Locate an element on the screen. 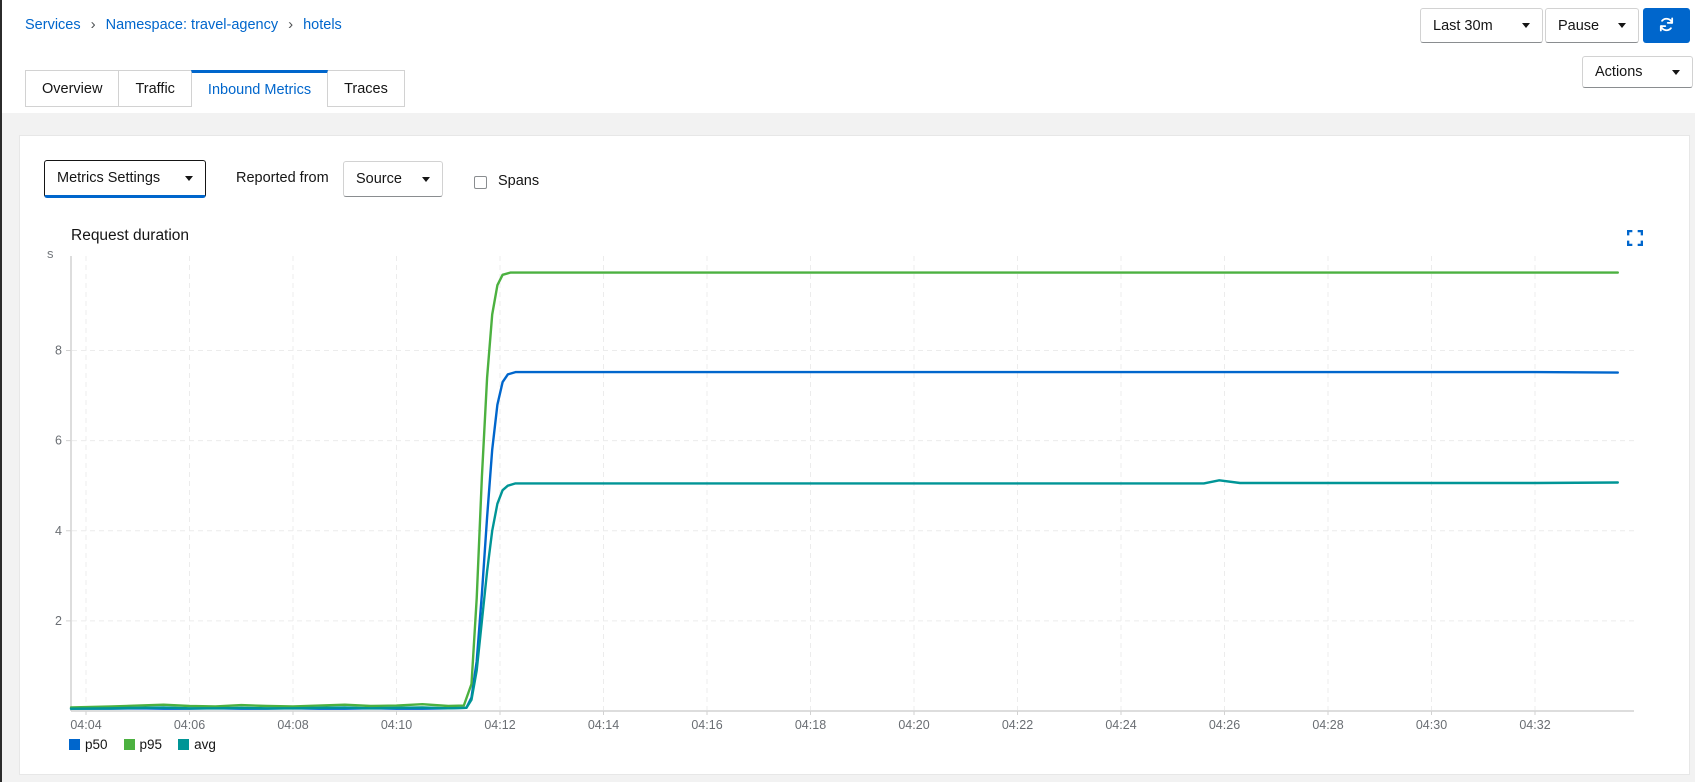 This screenshot has width=1695, height=782. svg-text: 04:22 is located at coordinates (1017, 725).